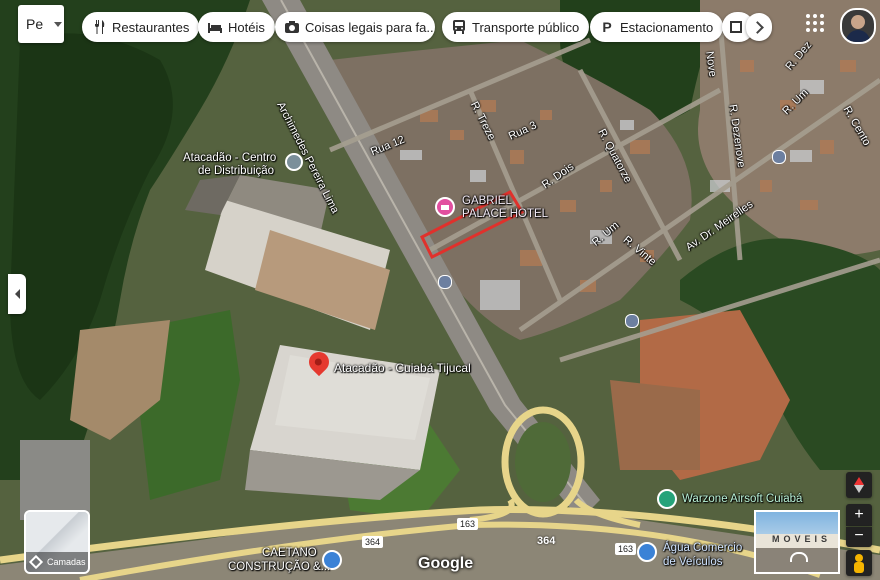 Image resolution: width=880 pixels, height=580 pixels. I want to click on pegman-icon, so click(859, 558).